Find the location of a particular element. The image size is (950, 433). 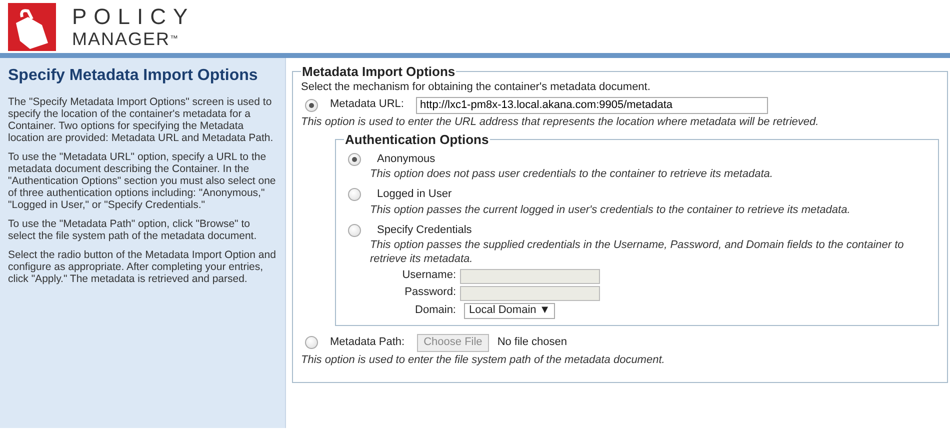

field-label: Metadata URL: is located at coordinates (367, 105).